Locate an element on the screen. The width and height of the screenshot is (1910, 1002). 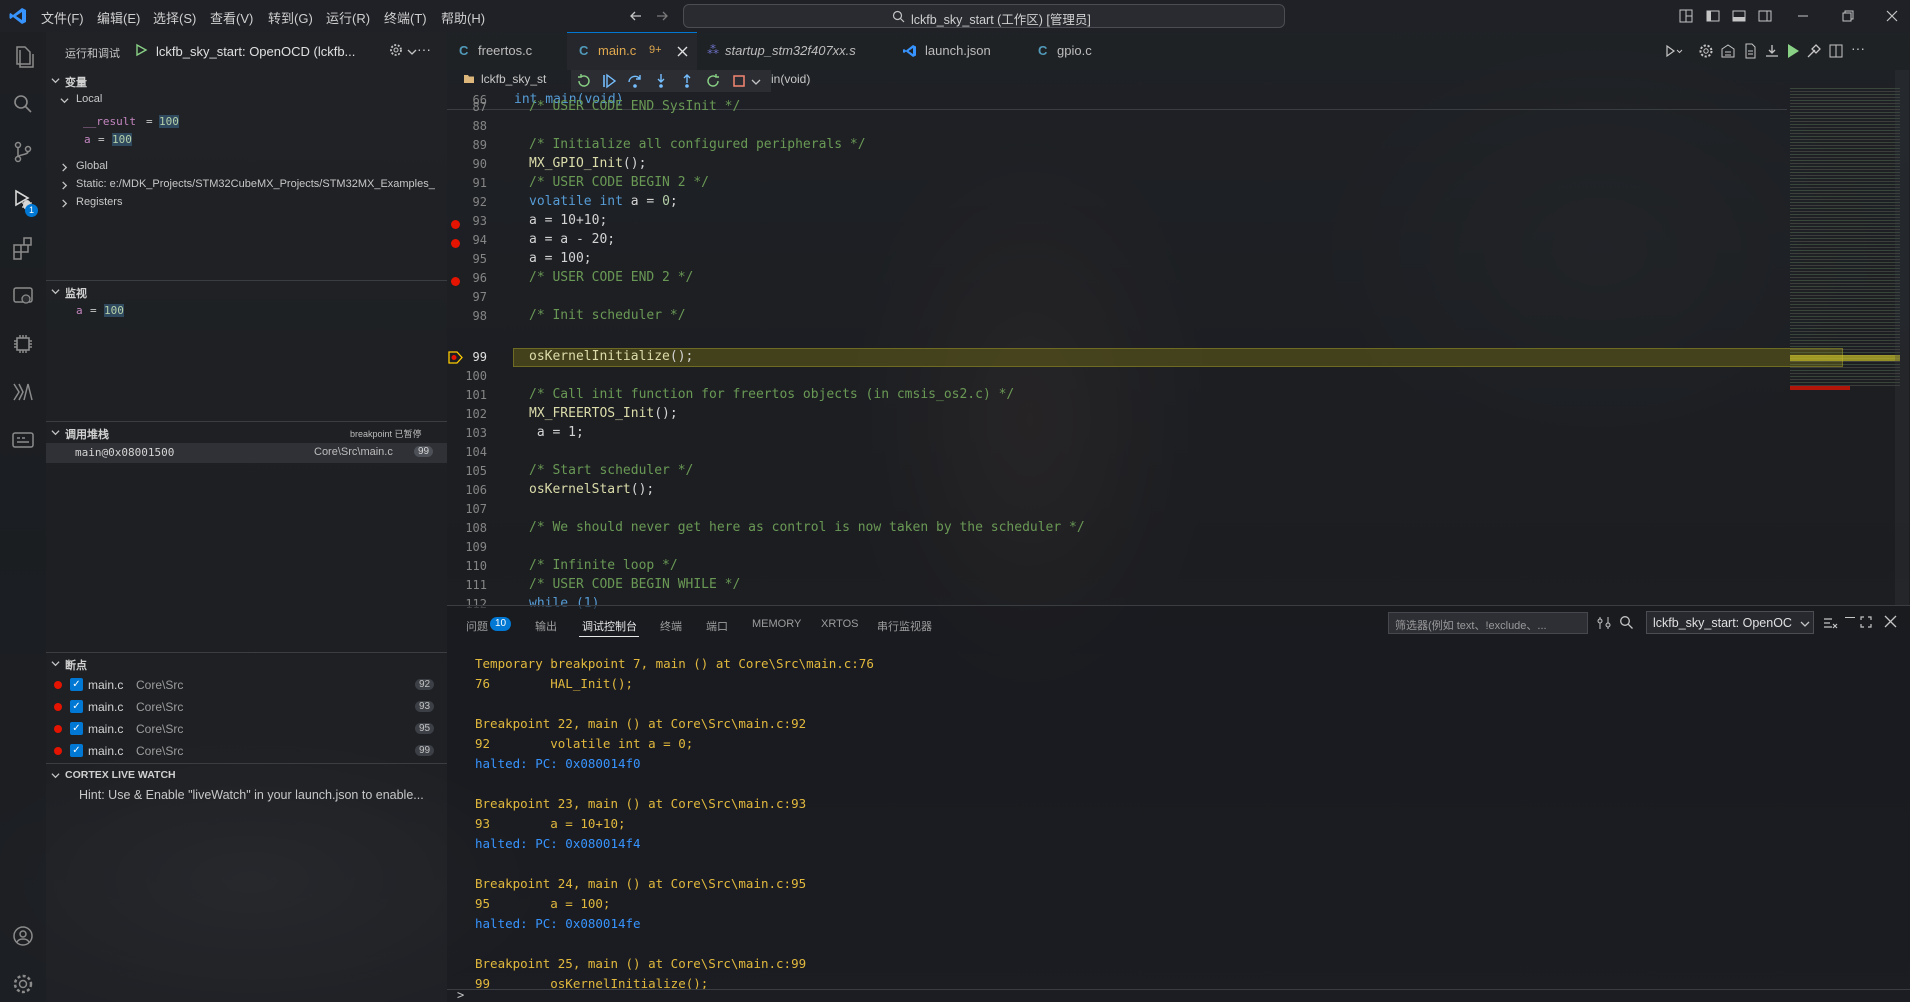
build-icon is located at coordinates (1728, 51).